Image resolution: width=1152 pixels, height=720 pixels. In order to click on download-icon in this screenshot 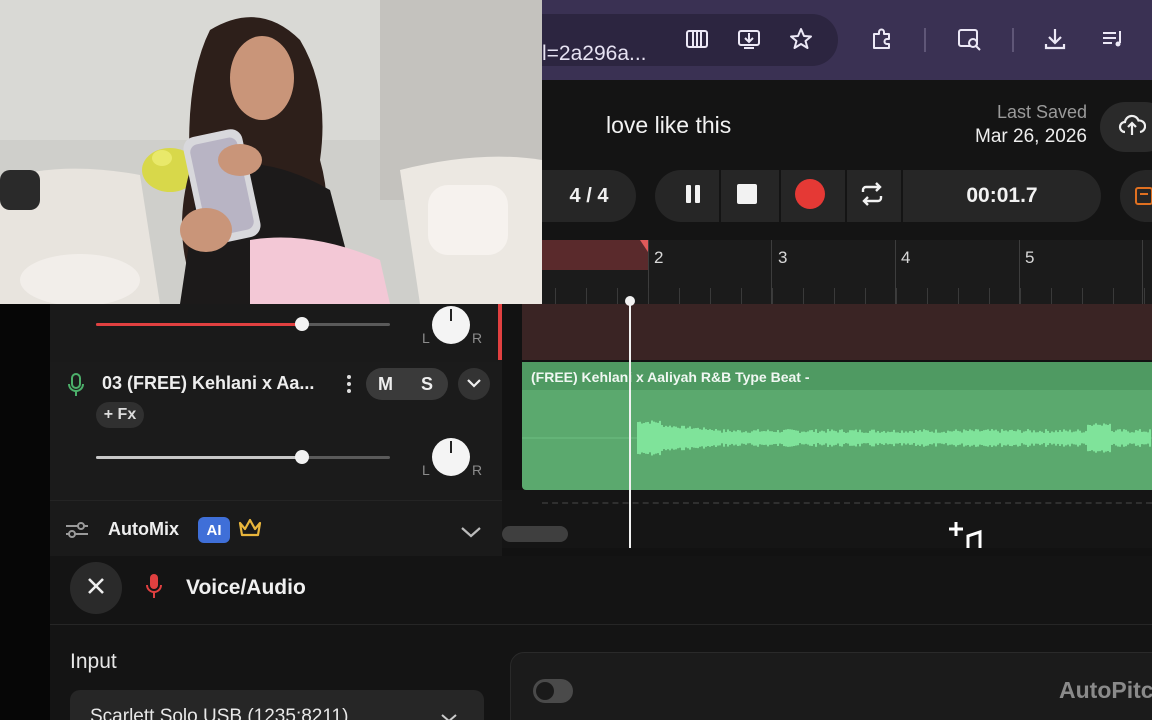, I will do `click(1055, 39)`.